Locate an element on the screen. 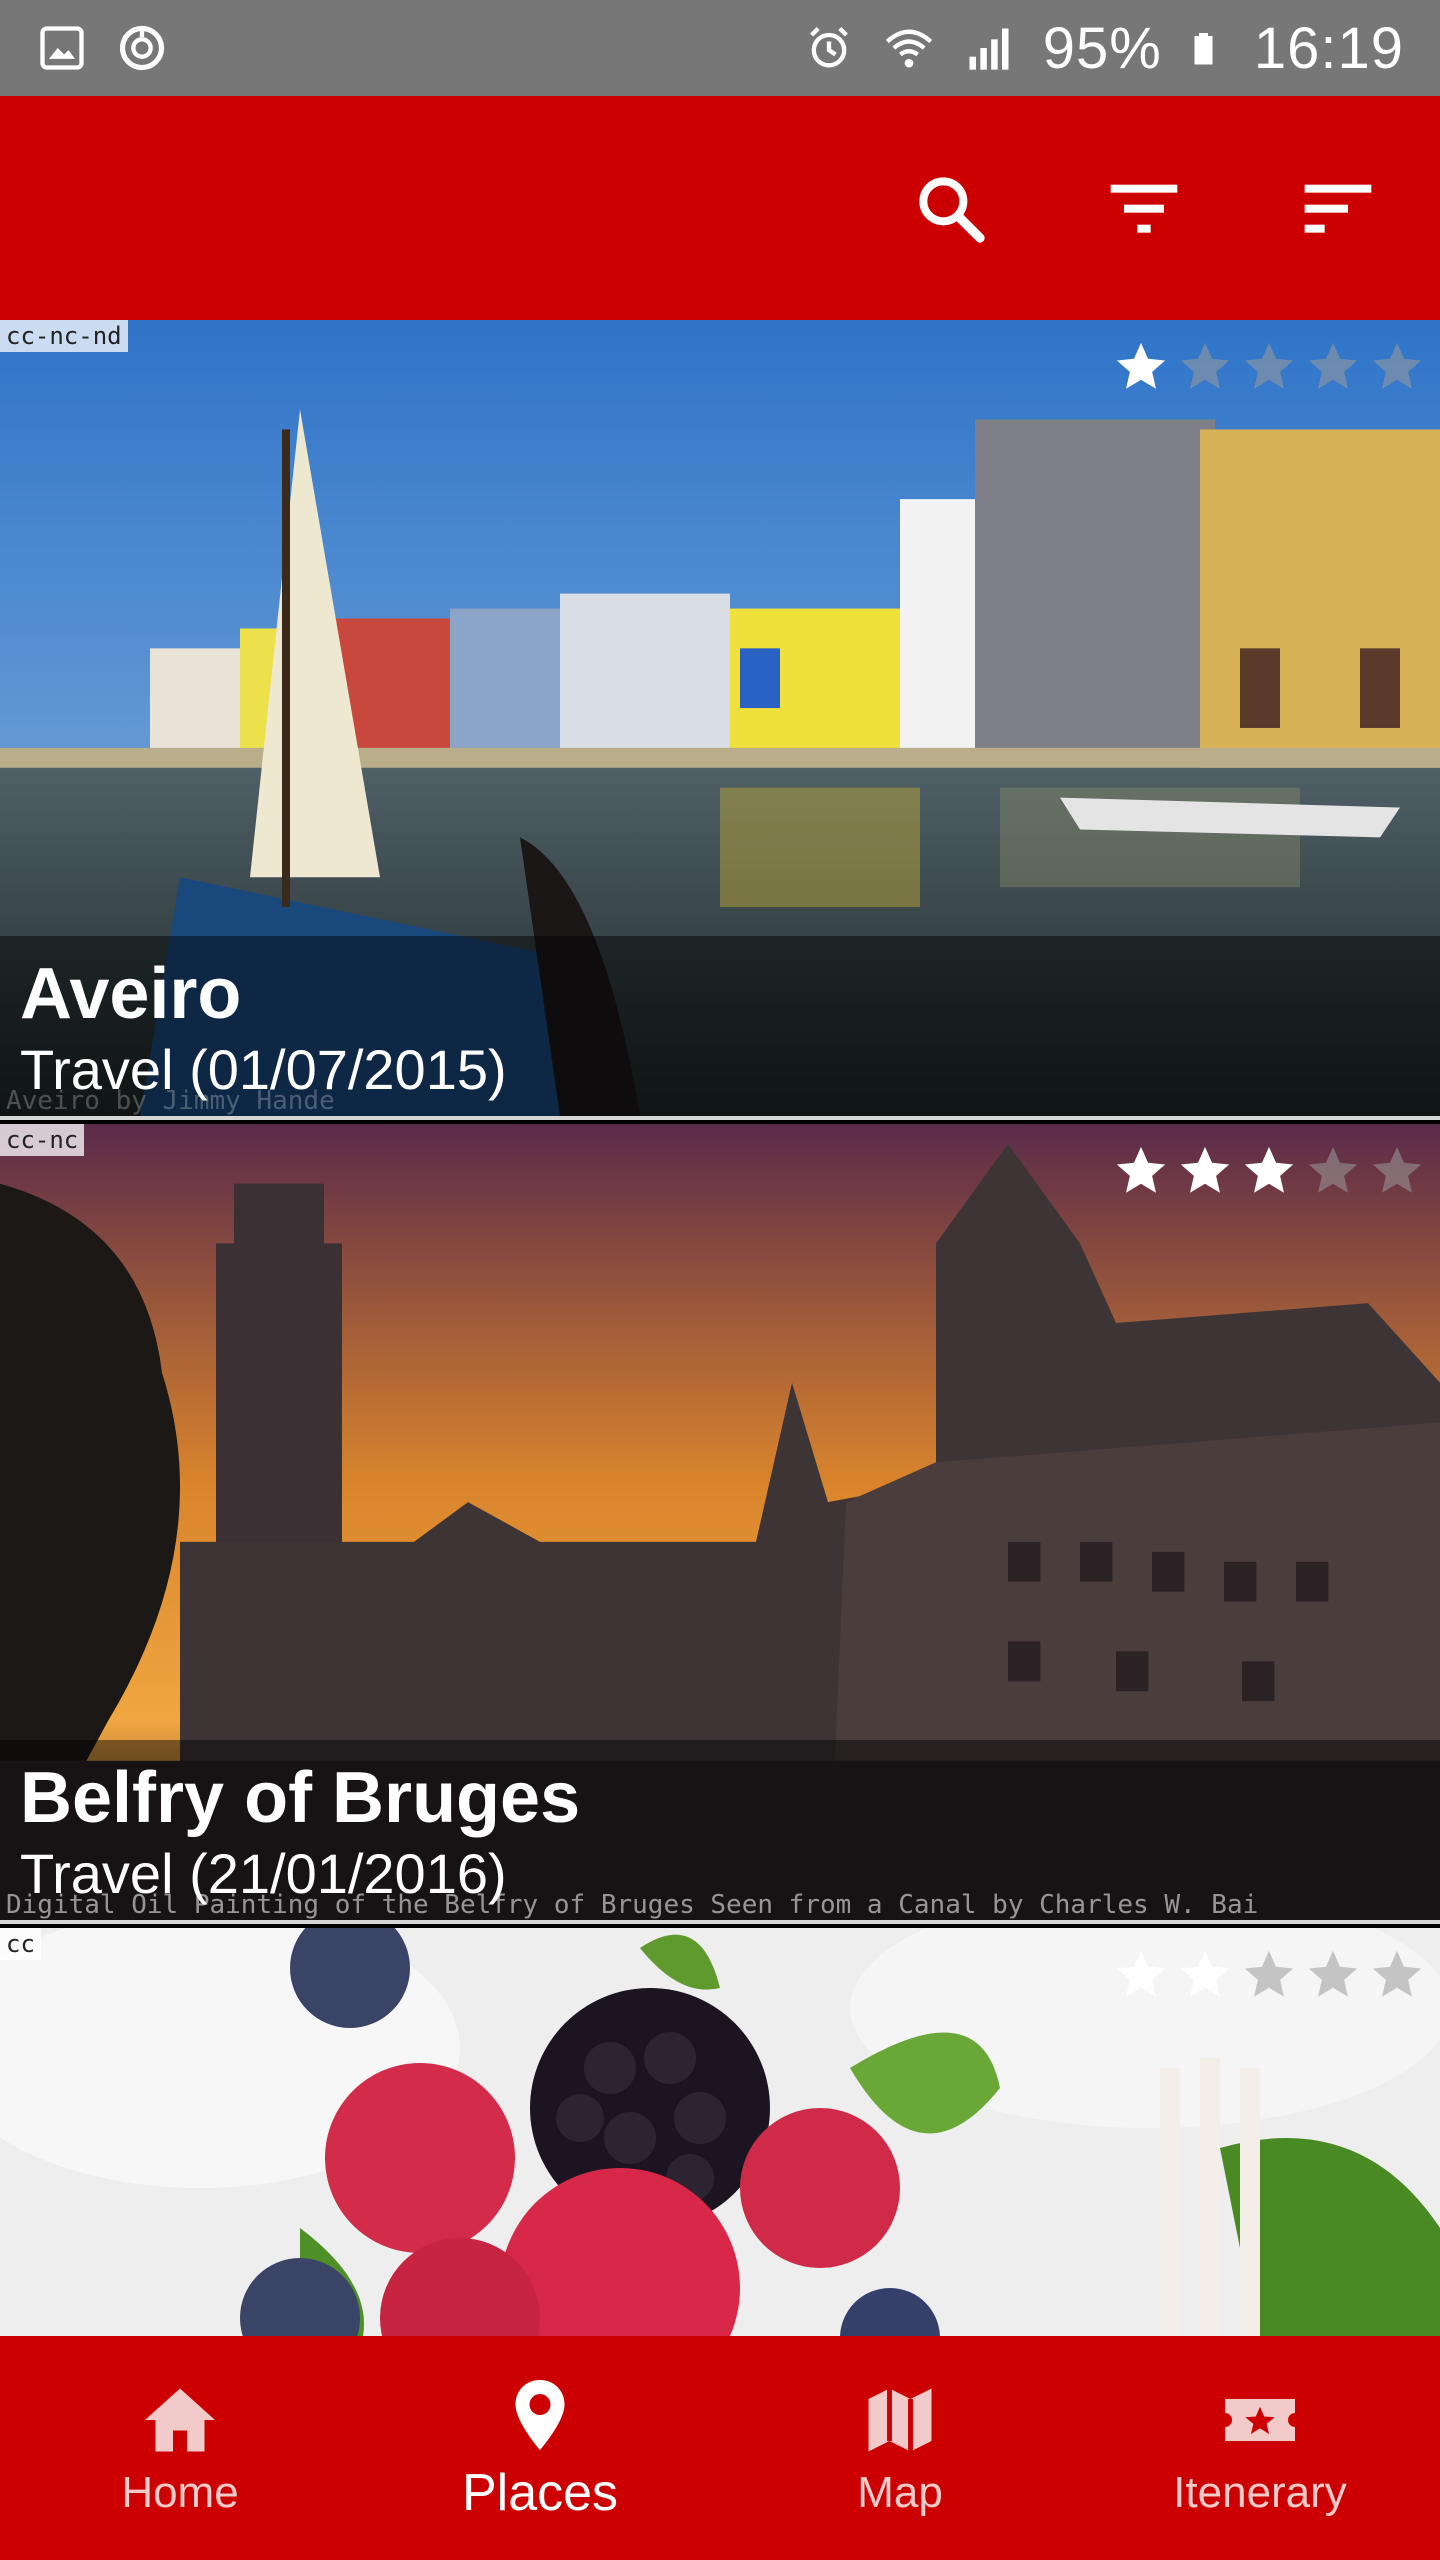 The image size is (1440, 2560). nav-label: Places is located at coordinates (540, 2493).